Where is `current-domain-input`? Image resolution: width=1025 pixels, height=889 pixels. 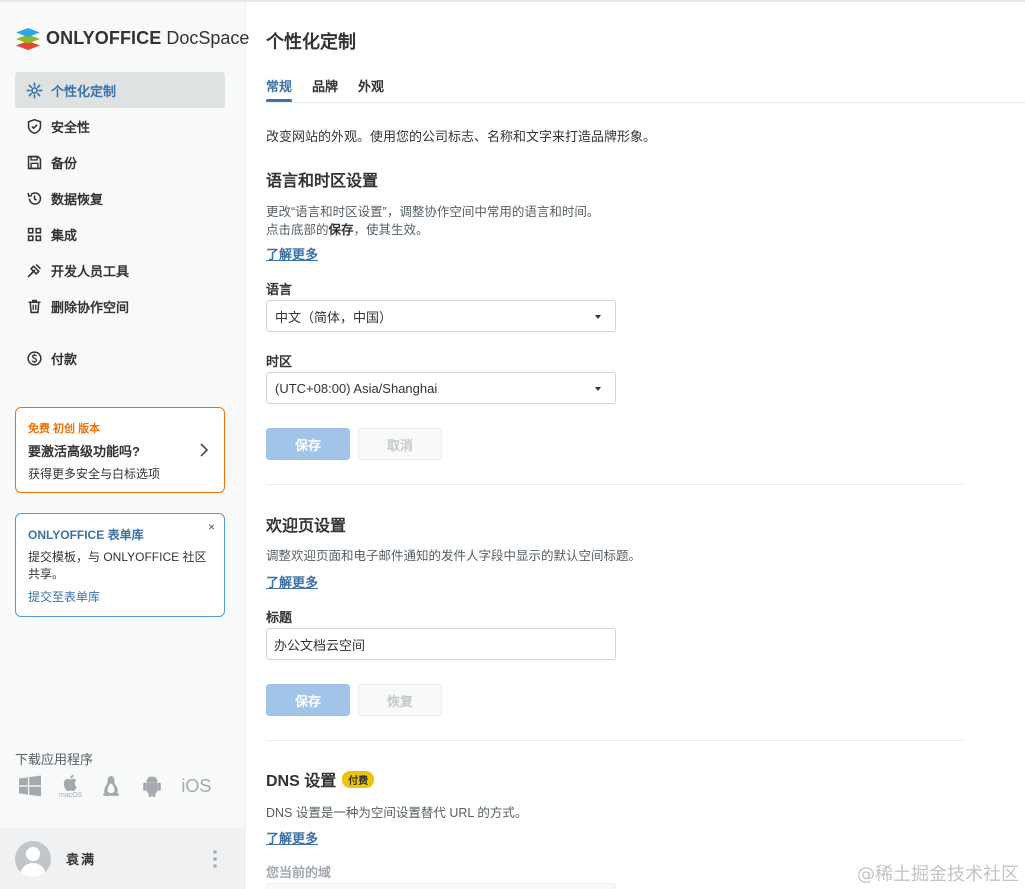
current-domain-input is located at coordinates (441, 886).